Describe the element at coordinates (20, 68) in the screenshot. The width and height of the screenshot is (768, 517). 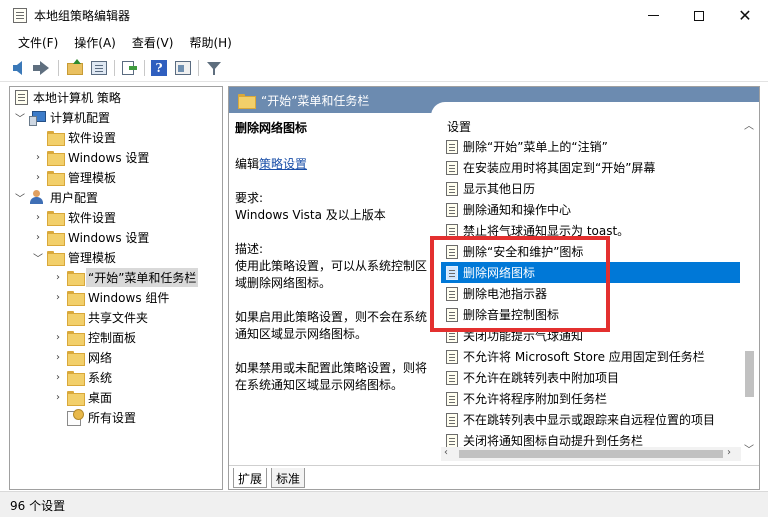
I see `back-button` at that location.